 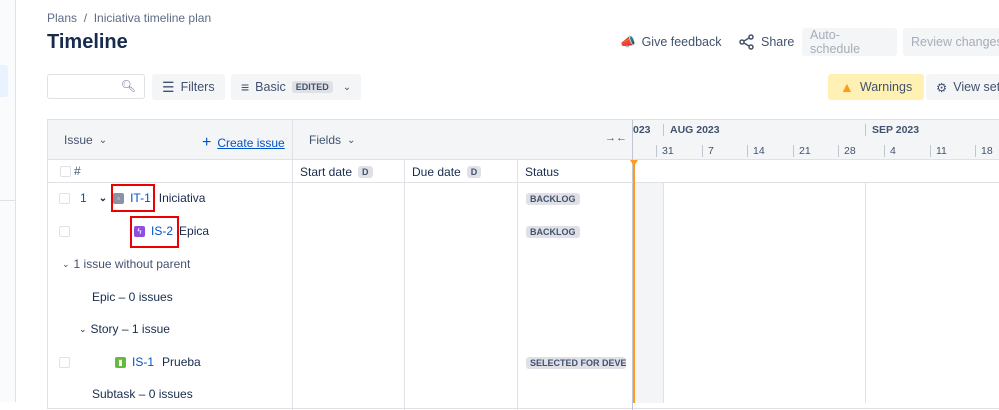 I want to click on issue-column-header: Issue ⌄, so click(x=85, y=140).